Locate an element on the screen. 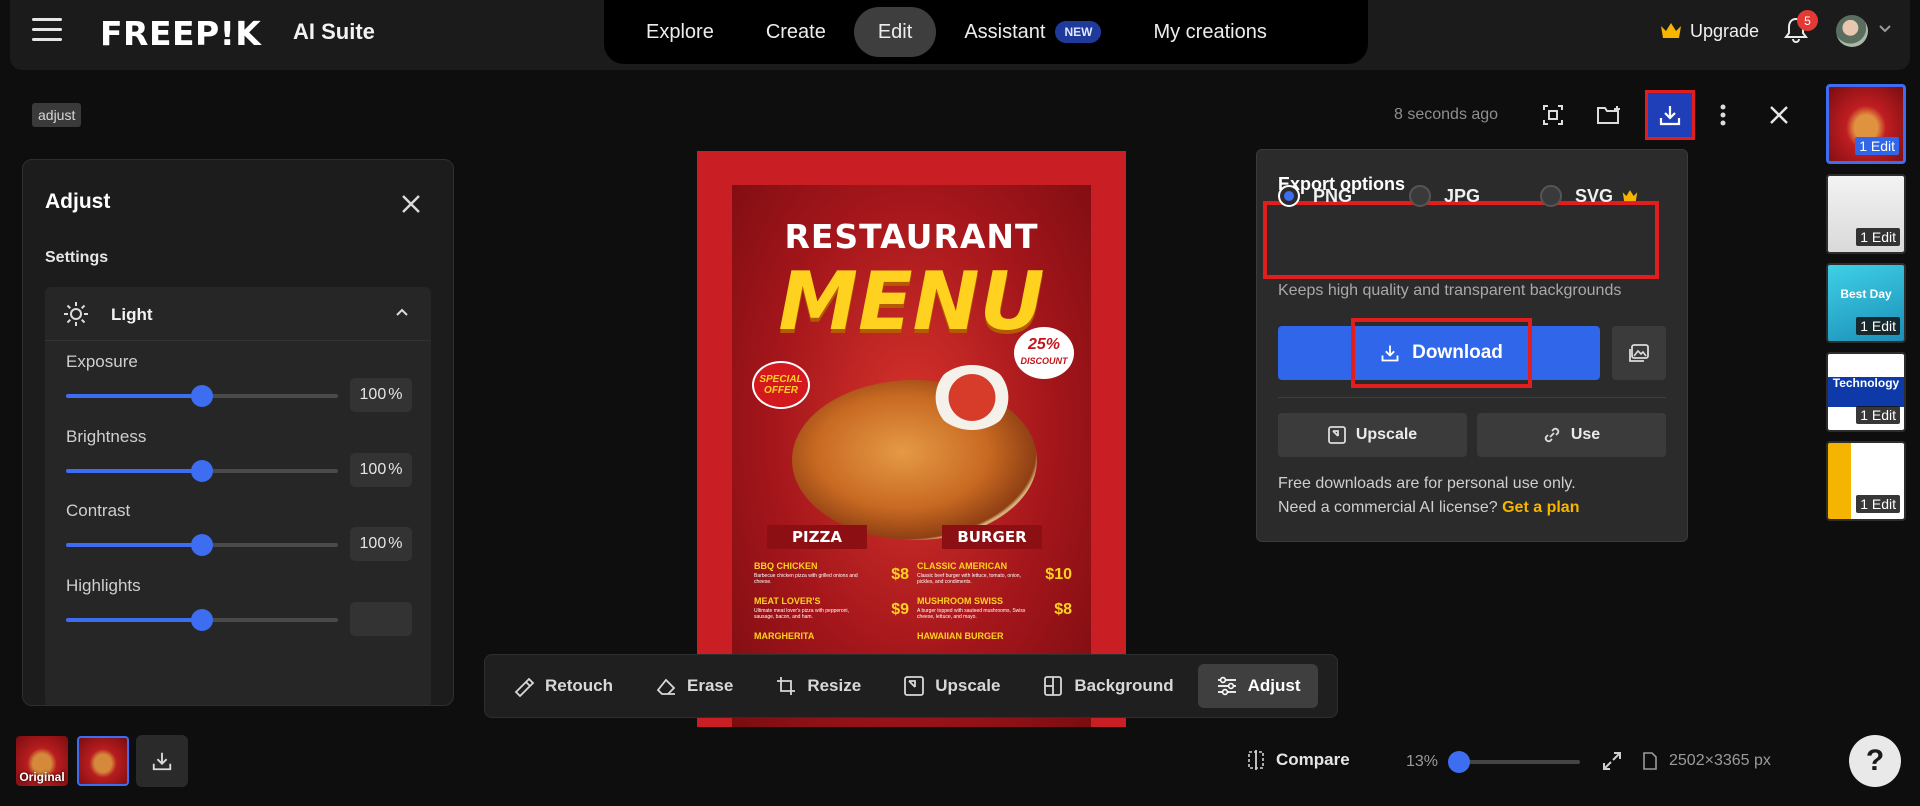 The width and height of the screenshot is (1920, 806). background-icon is located at coordinates (1053, 686).